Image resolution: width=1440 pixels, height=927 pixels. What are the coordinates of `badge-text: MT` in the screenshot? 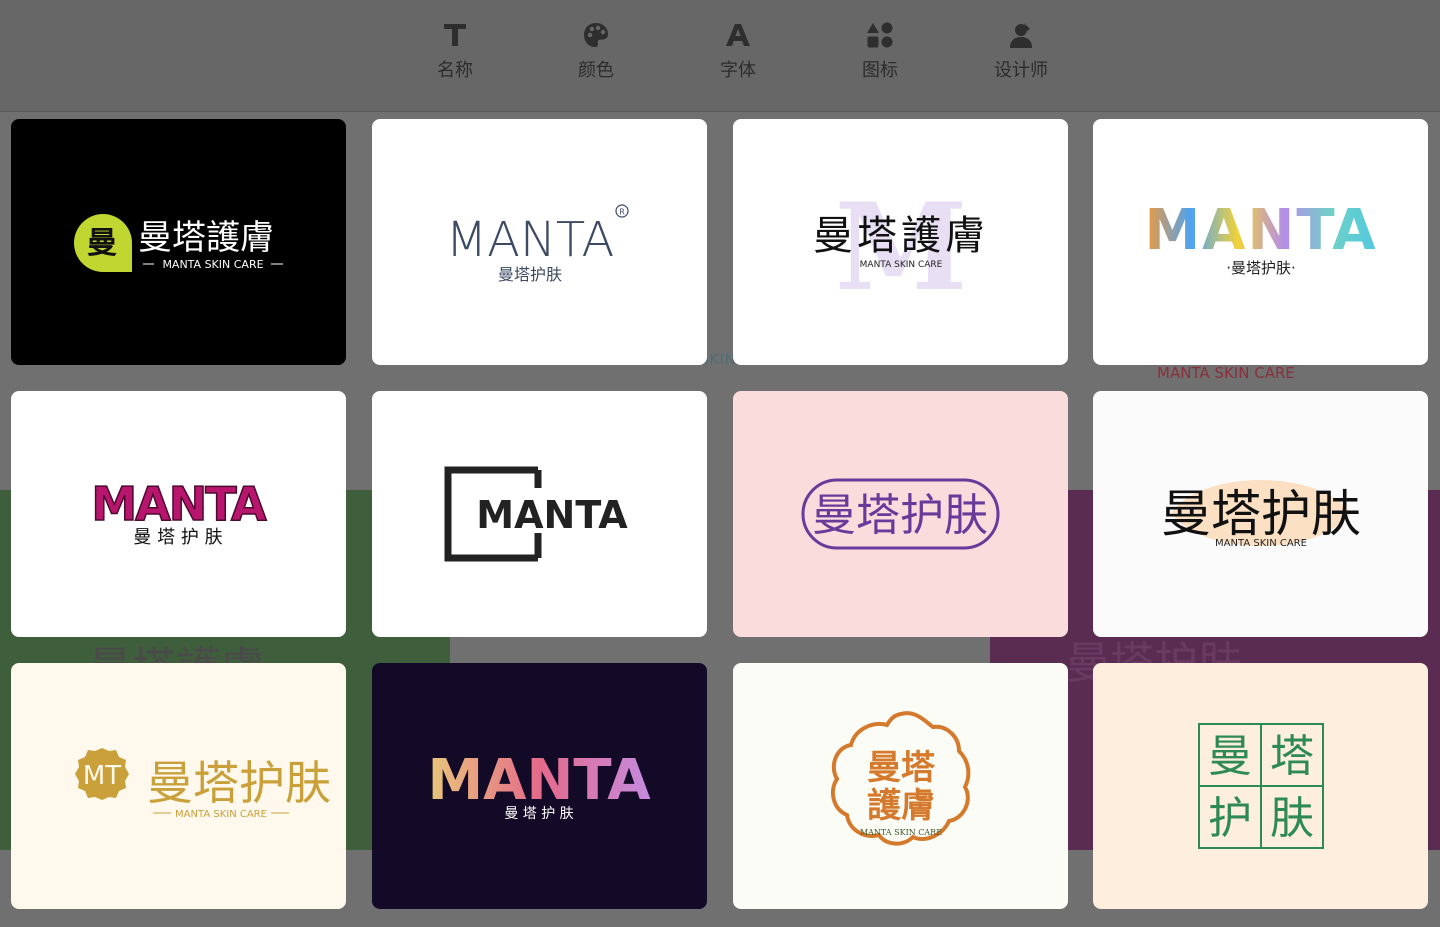 It's located at (102, 776).